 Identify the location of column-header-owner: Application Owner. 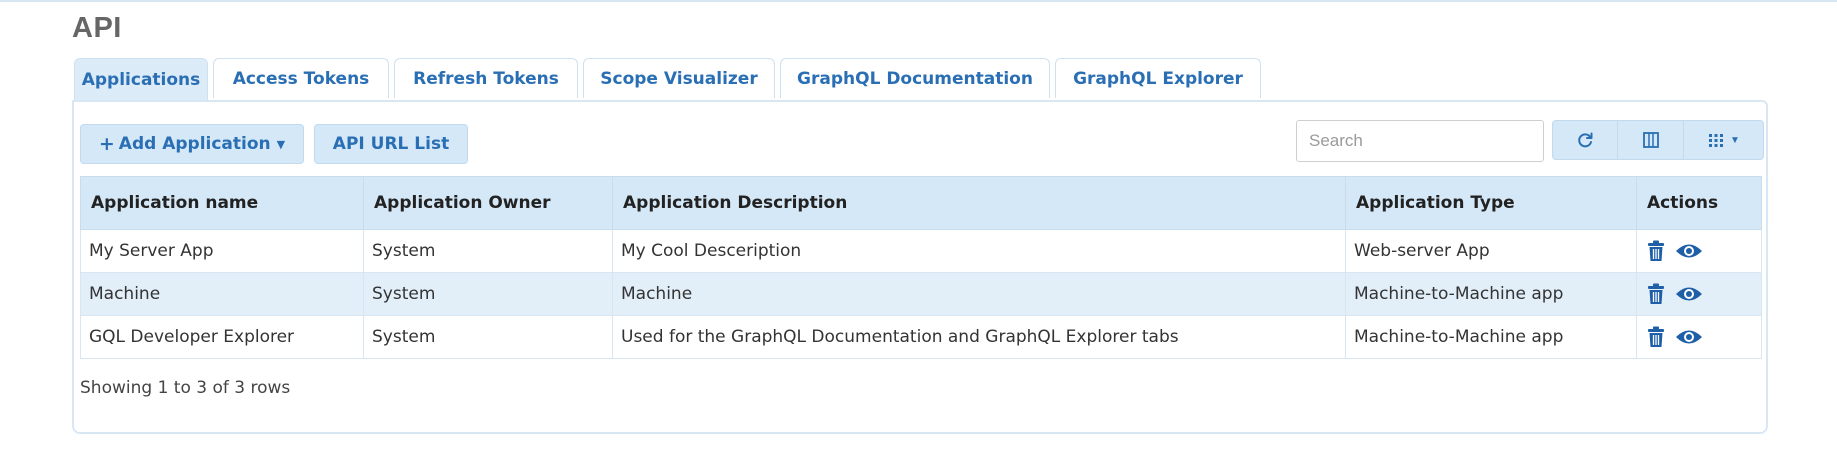
(488, 203).